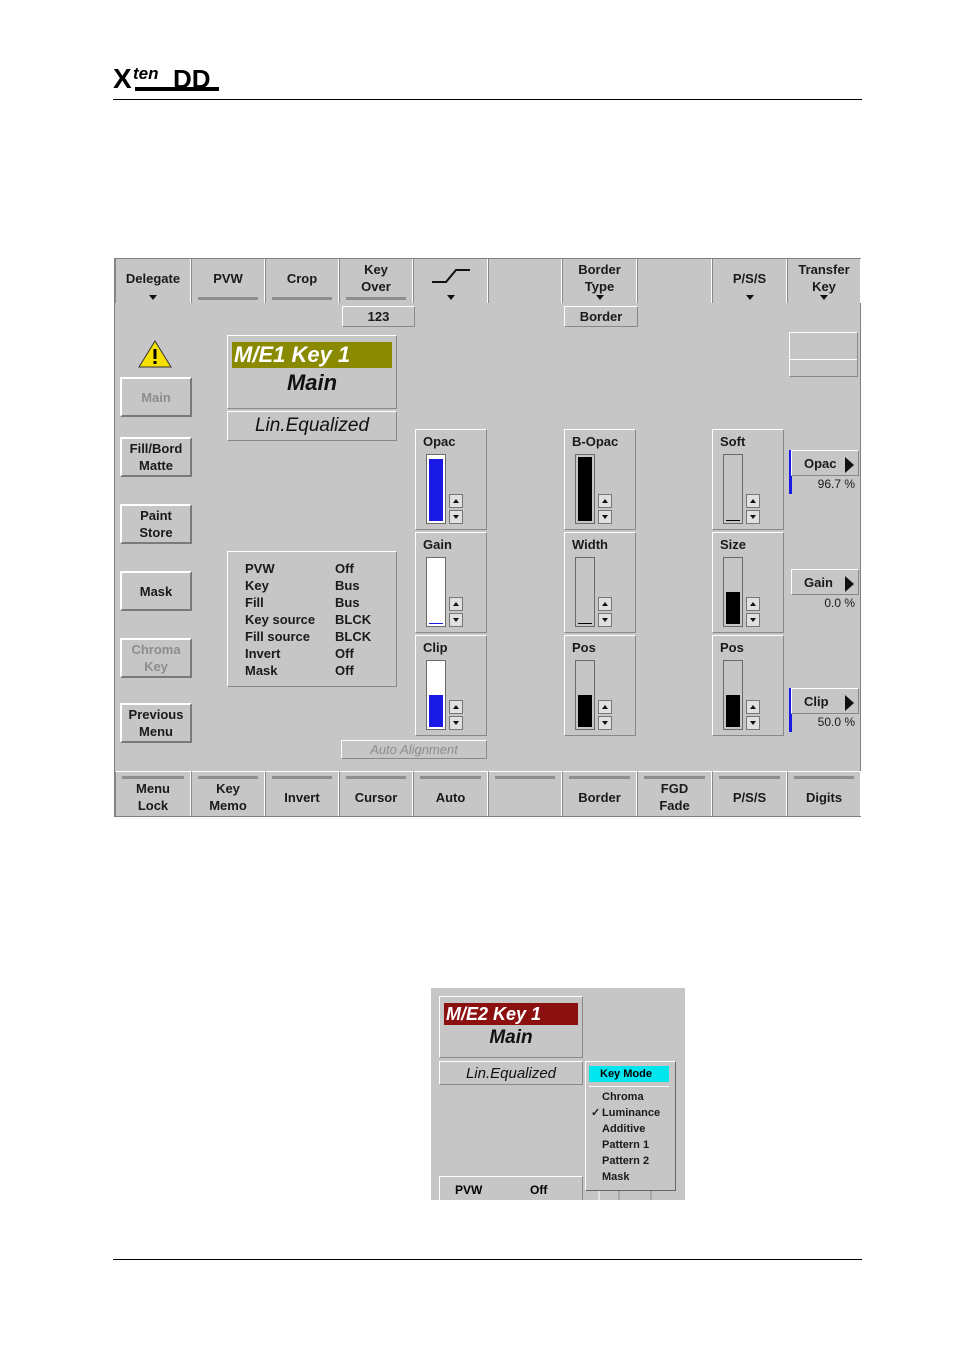 This screenshot has height=1351, width=954. Describe the element at coordinates (302, 281) in the screenshot. I see `top-button-crop: Crop` at that location.